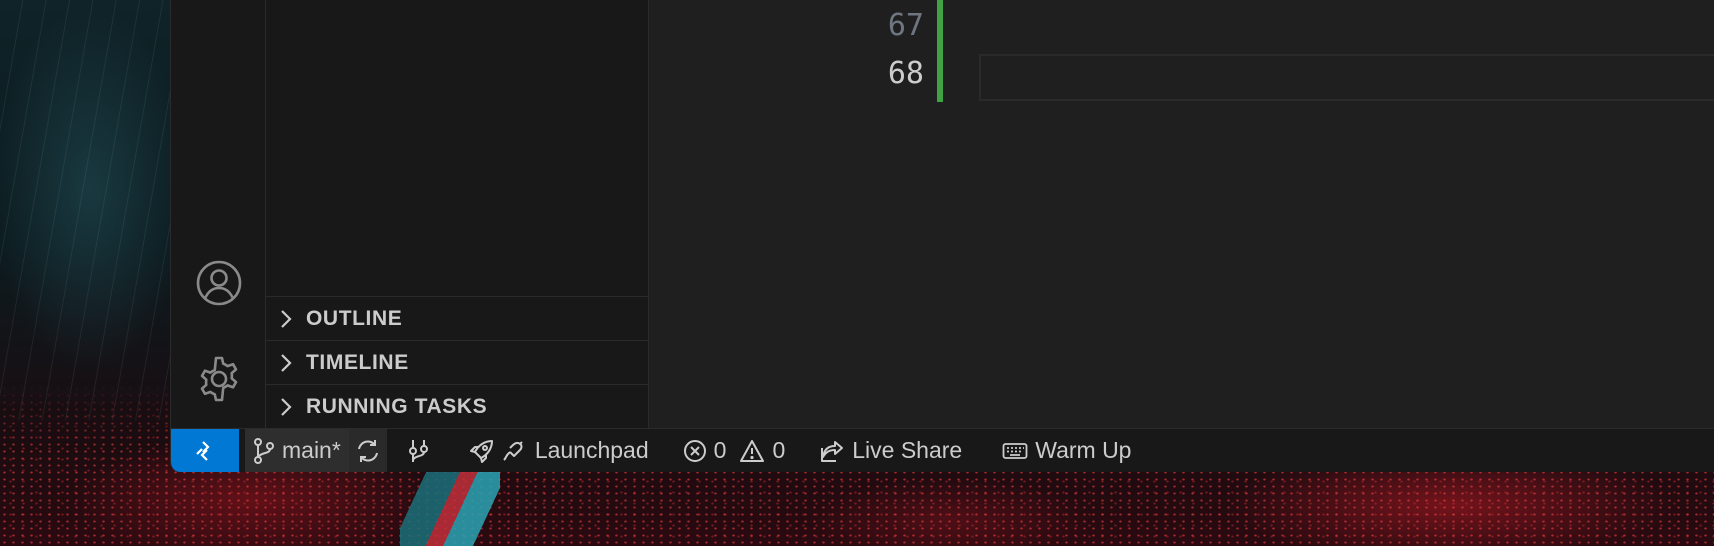  I want to click on sidebar-section-label: RUNNING TASKS, so click(397, 406).